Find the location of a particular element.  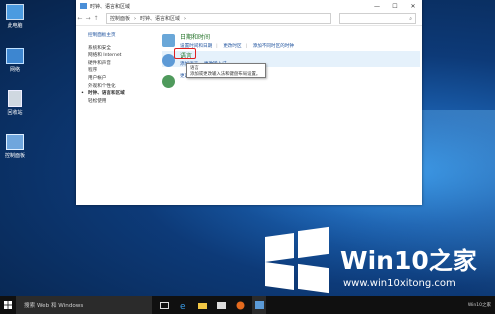

system-tray: Win10之家 is located at coordinates (479, 305).